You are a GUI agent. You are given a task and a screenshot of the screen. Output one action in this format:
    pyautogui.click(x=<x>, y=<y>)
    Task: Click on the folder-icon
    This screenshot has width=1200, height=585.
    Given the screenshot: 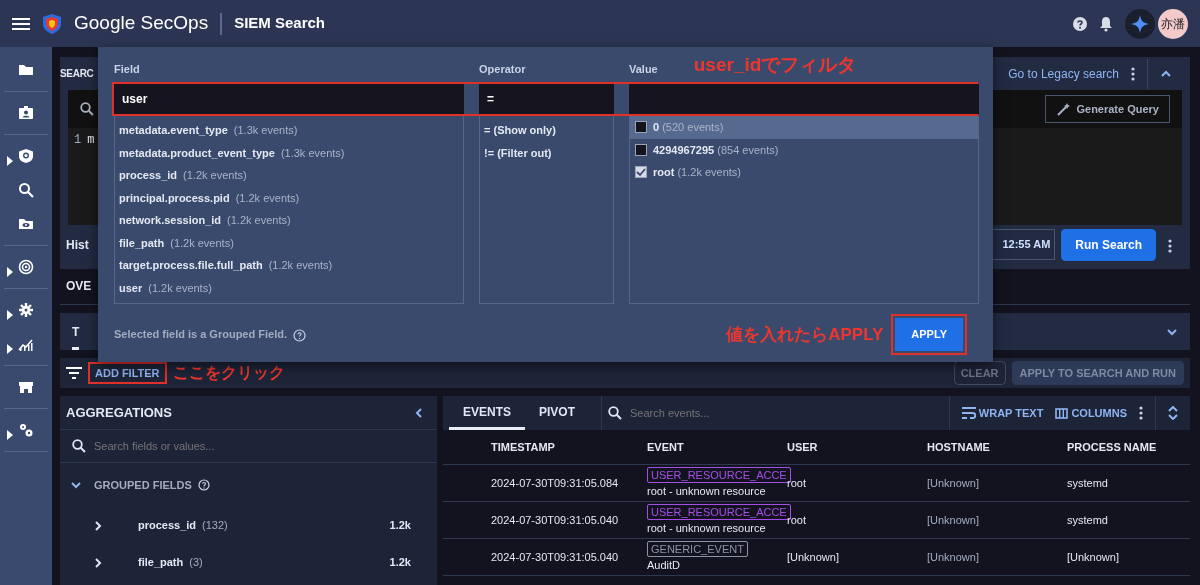 What is the action you would take?
    pyautogui.click(x=26, y=70)
    